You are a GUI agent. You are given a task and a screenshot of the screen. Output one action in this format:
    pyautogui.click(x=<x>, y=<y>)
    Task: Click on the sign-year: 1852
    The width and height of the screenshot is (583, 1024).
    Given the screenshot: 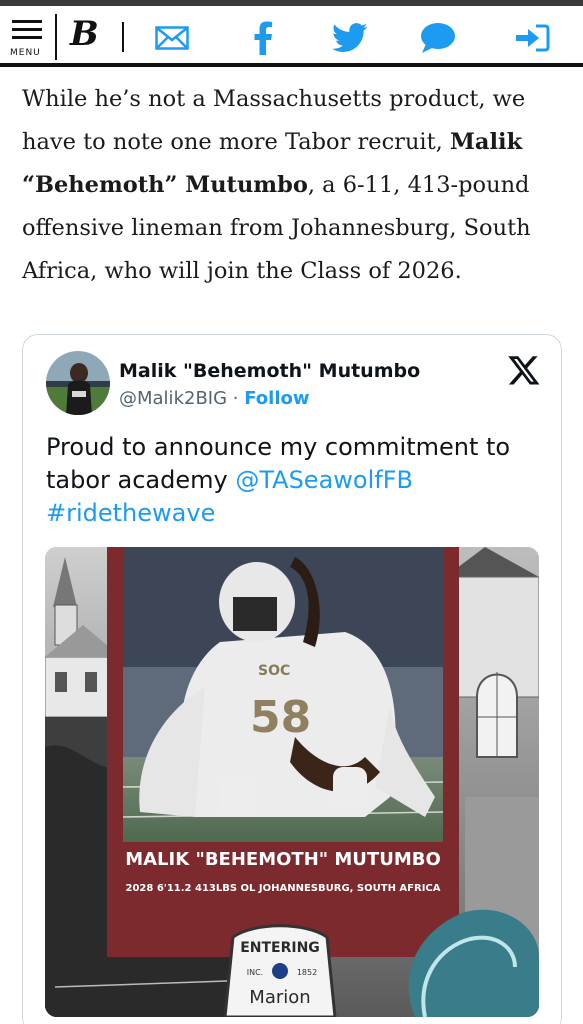 What is the action you would take?
    pyautogui.click(x=307, y=972)
    